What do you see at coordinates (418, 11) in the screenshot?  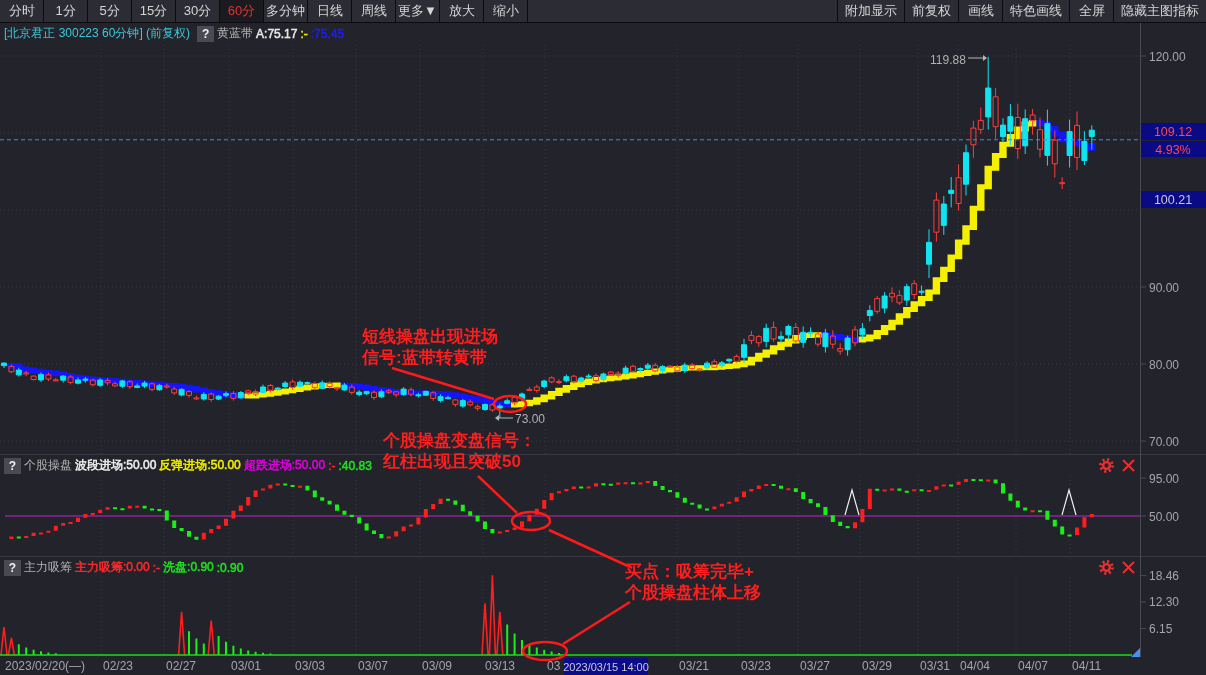 I see `timeframe-tab: 更多▼` at bounding box center [418, 11].